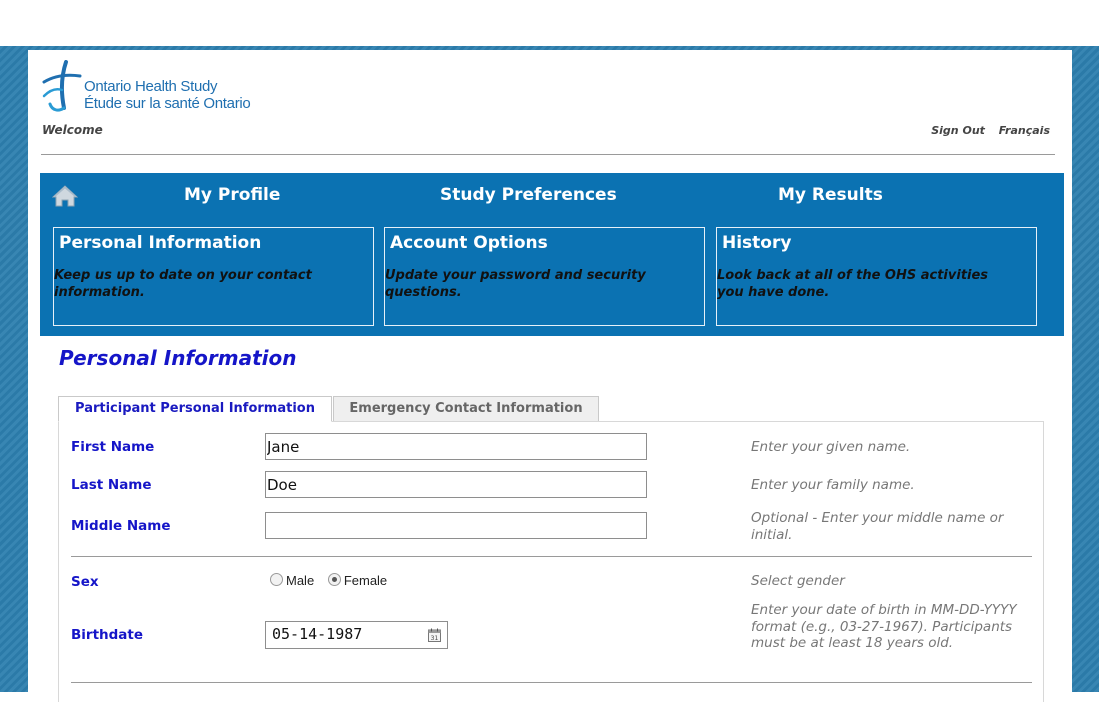 This screenshot has width=1099, height=702. What do you see at coordinates (167, 103) in the screenshot?
I see `logo-text-fr: Étude sur la santé Ontario` at bounding box center [167, 103].